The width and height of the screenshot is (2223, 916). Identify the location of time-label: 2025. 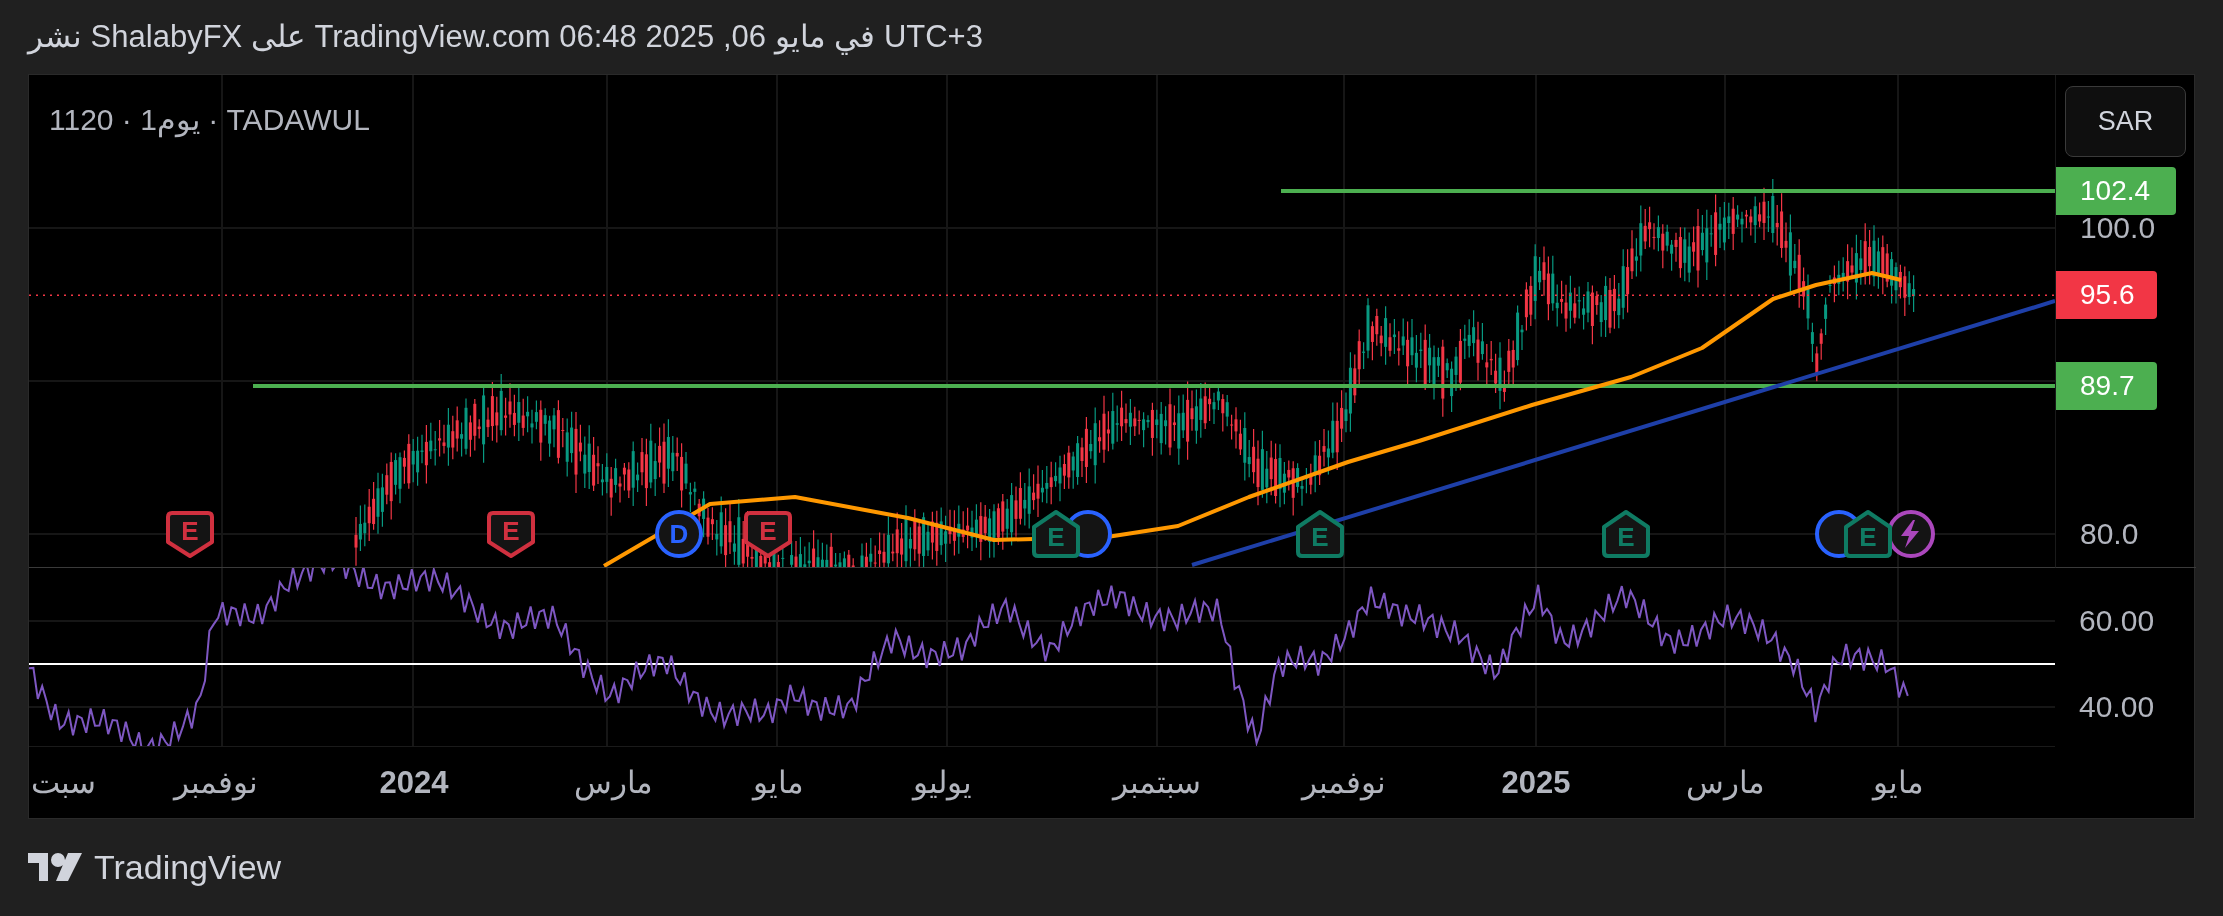
(1536, 783).